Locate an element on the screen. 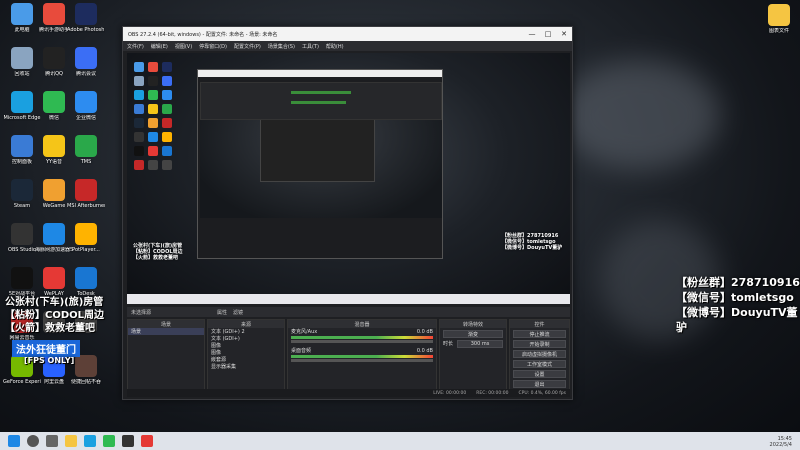 Image resolution: width=800 pixels, height=450 pixels. start-recording-button: 开始录制 is located at coordinates (539, 344).